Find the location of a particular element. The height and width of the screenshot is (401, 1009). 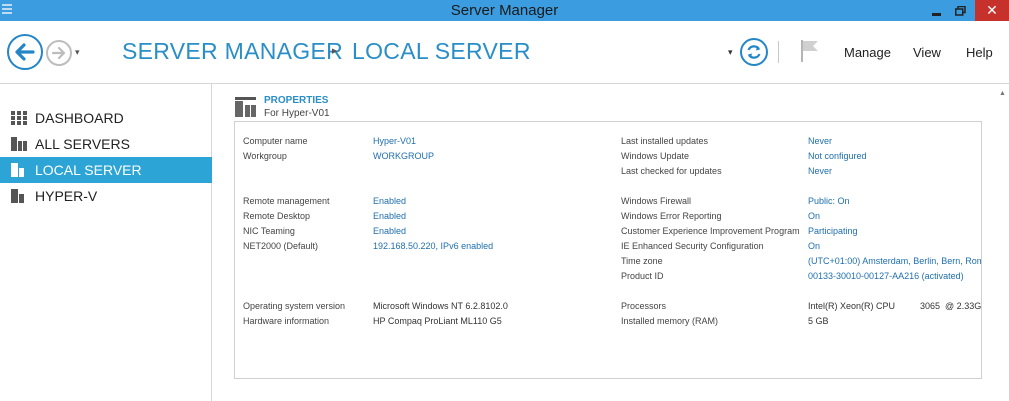

forward-button is located at coordinates (59, 53).